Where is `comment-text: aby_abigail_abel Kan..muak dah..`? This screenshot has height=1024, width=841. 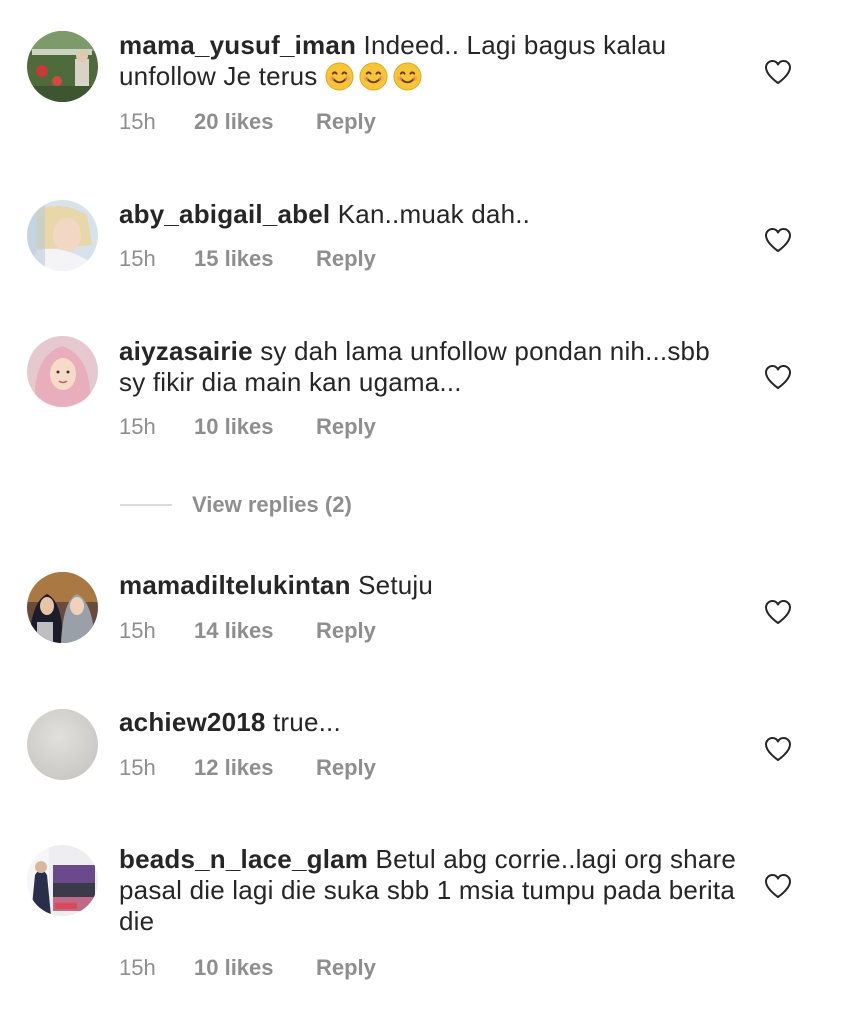
comment-text: aby_abigail_abel Kan..muak dah.. is located at coordinates (429, 214).